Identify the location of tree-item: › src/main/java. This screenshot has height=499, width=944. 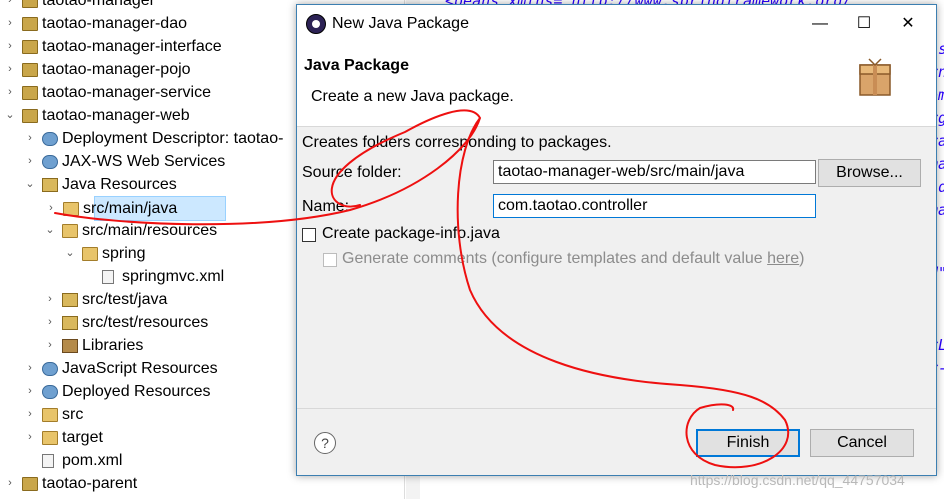
(137, 208).